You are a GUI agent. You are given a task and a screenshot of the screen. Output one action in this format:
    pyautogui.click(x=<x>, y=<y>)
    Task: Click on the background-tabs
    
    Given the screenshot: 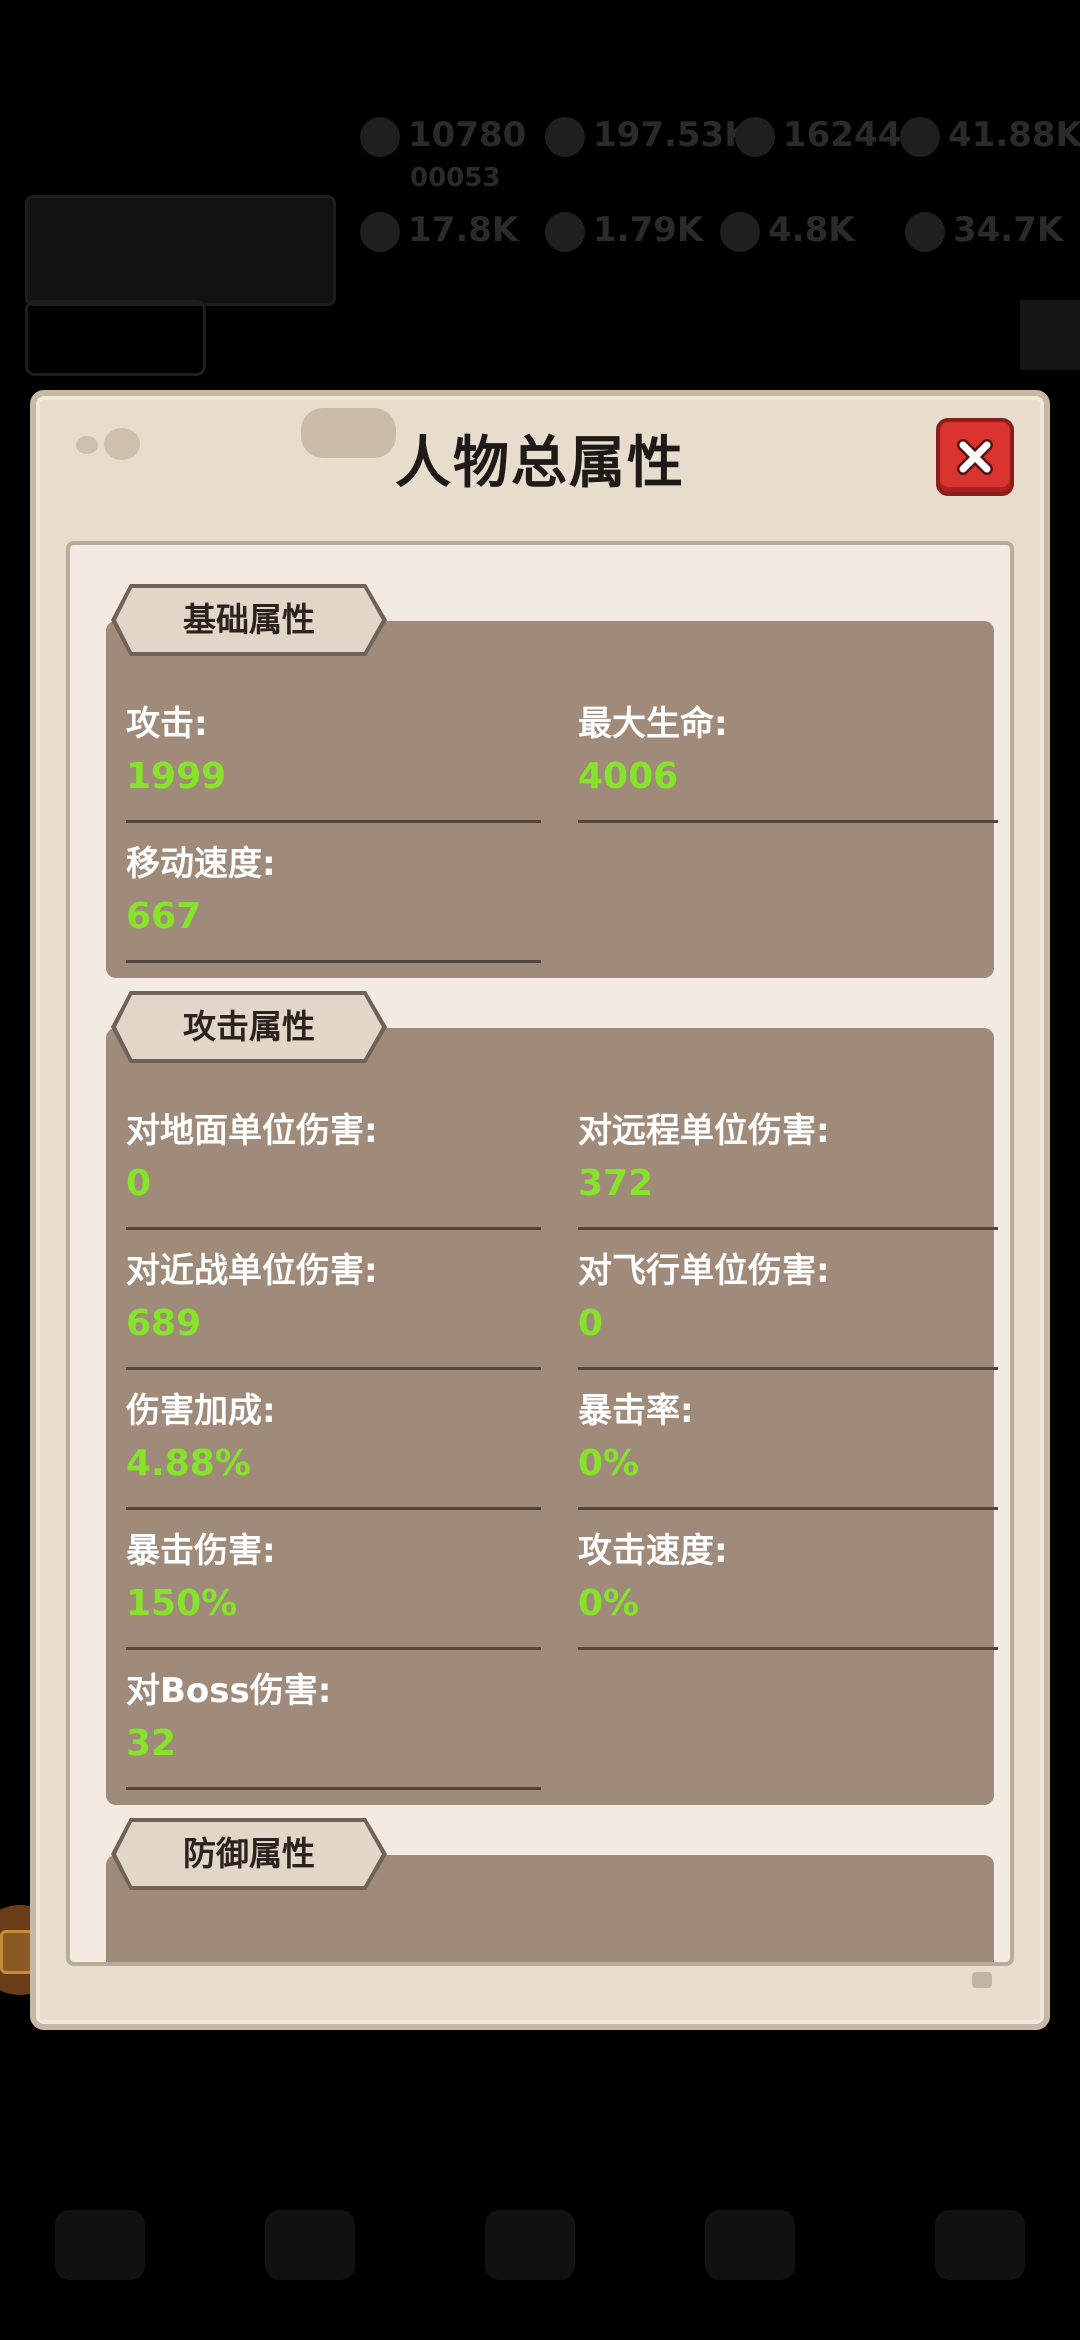 What is the action you would take?
    pyautogui.click(x=552, y=340)
    